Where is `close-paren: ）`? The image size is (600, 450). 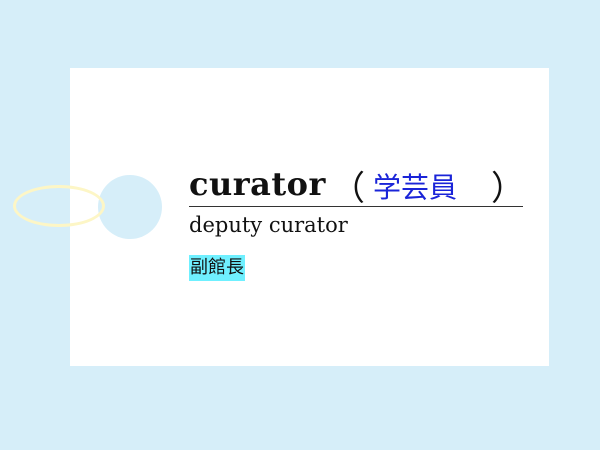 close-paren: ） is located at coordinates (508, 189).